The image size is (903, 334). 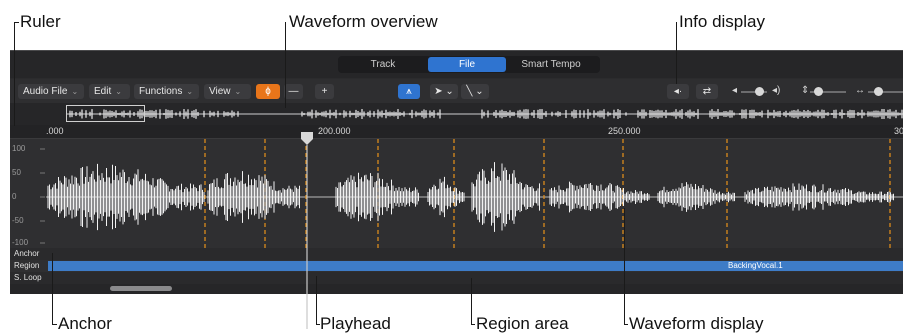 I want to click on pencil-tool-button: ╲ ⌄, so click(x=475, y=91).